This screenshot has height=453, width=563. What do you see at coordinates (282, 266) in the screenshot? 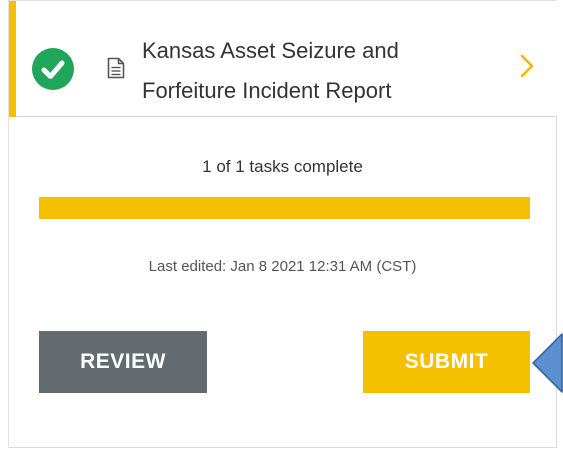
I see `last-edited-text: Last edited: Jan 8 2021 12:31 AM (CST)` at bounding box center [282, 266].